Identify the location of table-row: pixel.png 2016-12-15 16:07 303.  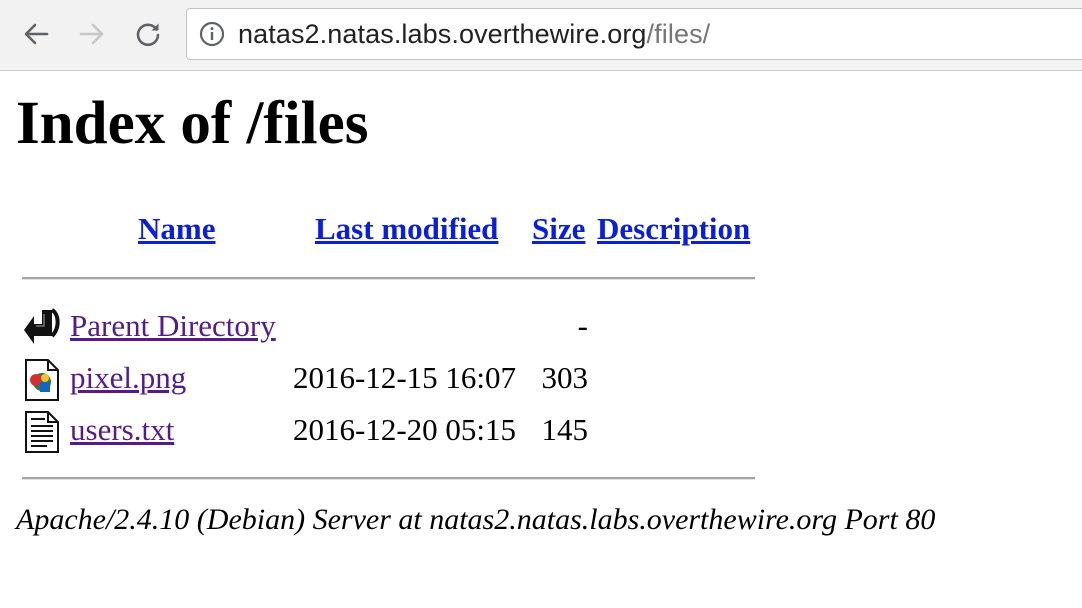
(400, 380).